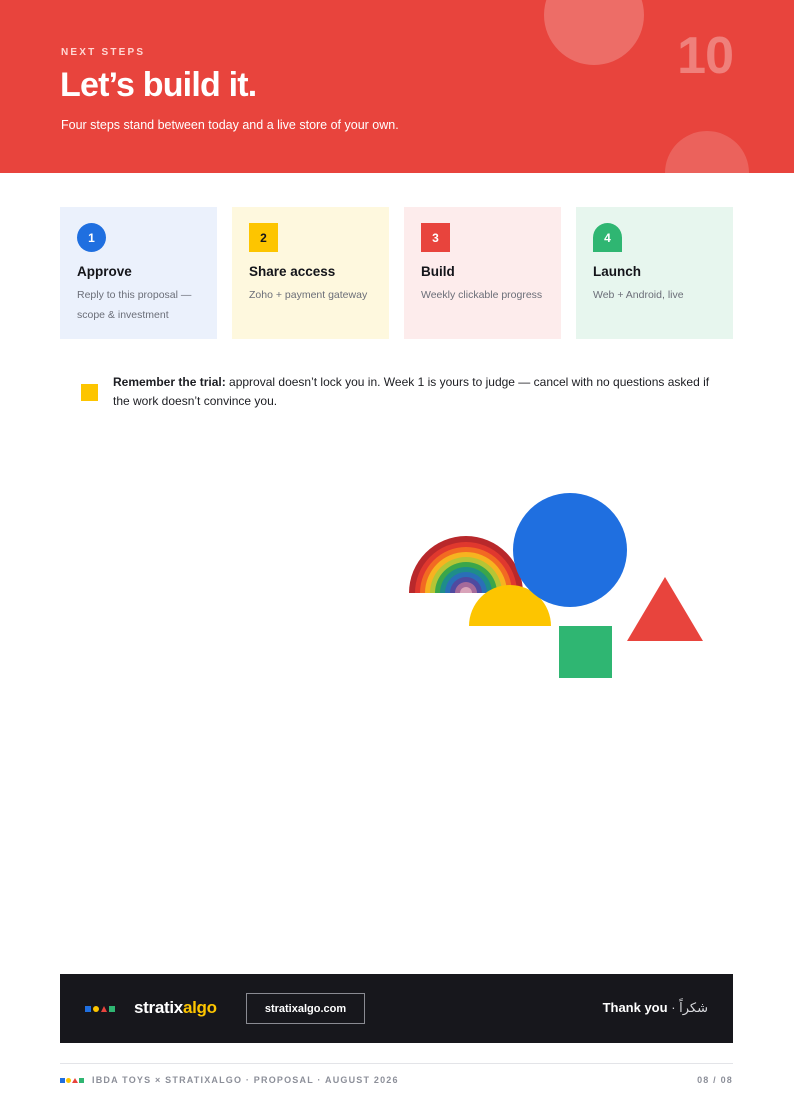 Image resolution: width=794 pixels, height=1119 pixels. Describe the element at coordinates (705, 56) in the screenshot. I see `section-number: 10` at that location.